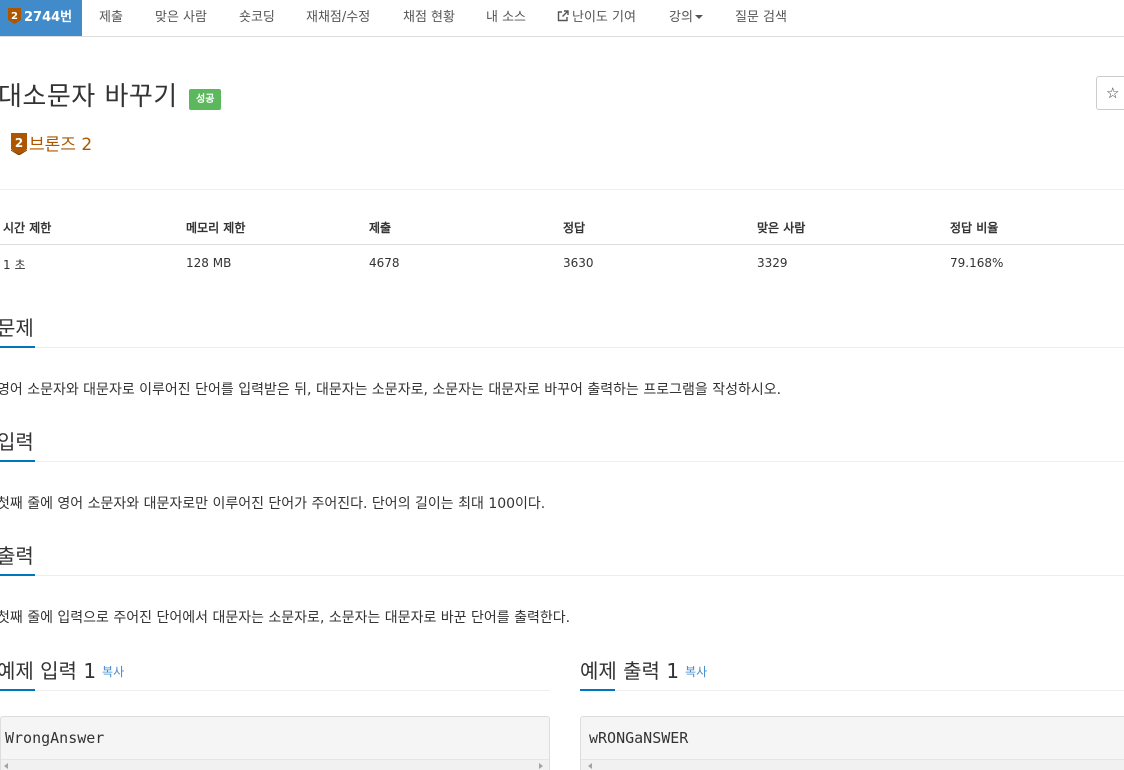 This screenshot has height=770, width=1124. I want to click on result-success-label: 성공, so click(205, 99).